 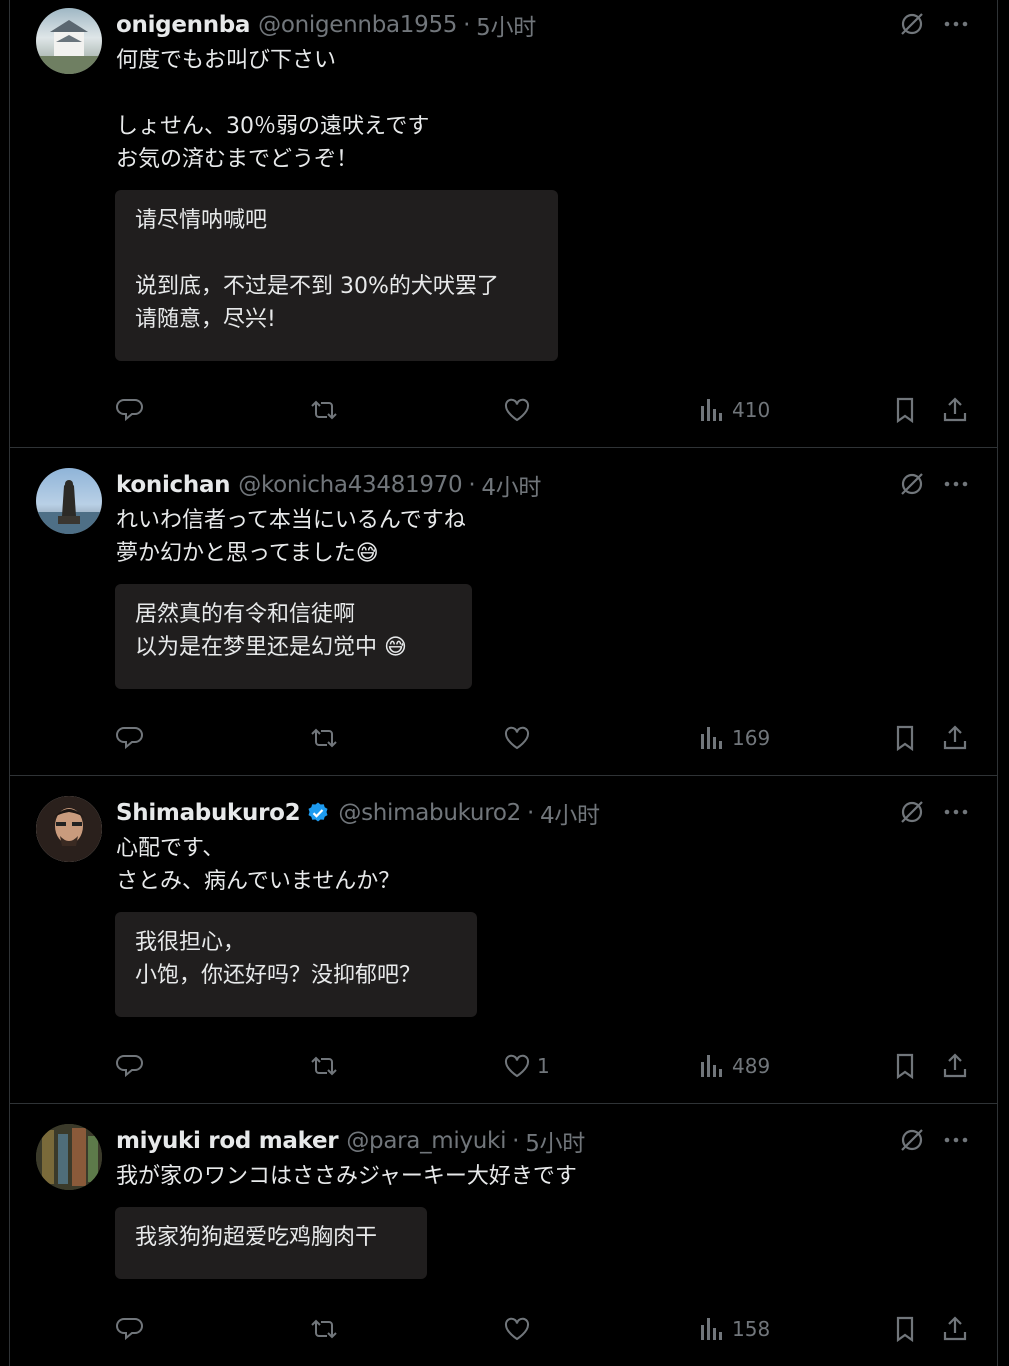 I want to click on like-button: 1, so click(x=526, y=1066).